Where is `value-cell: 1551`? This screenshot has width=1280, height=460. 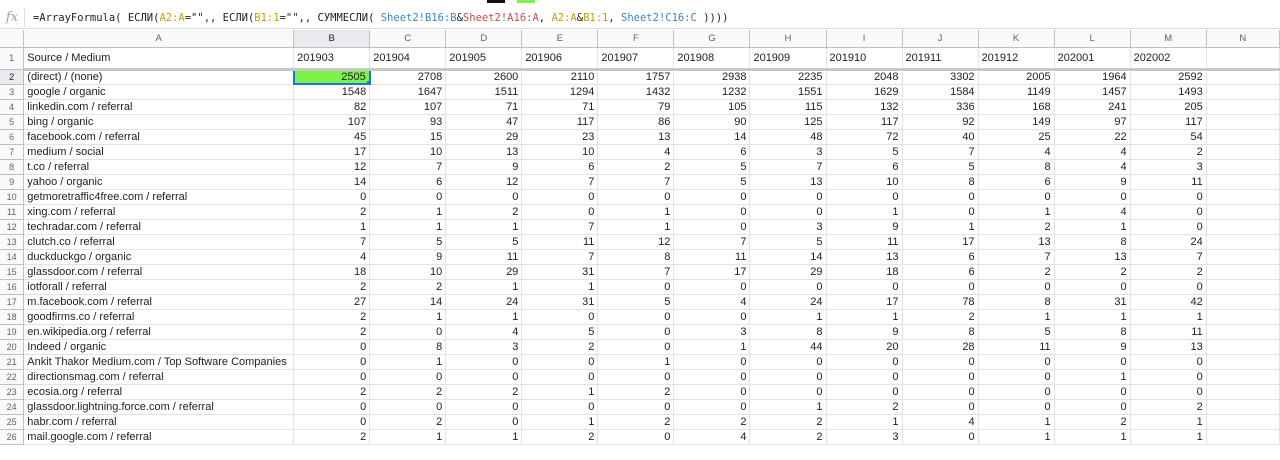
value-cell: 1551 is located at coordinates (788, 92).